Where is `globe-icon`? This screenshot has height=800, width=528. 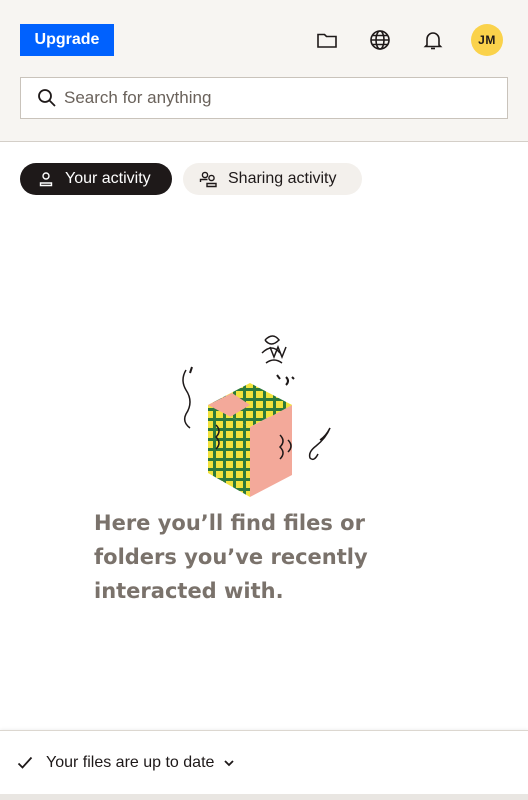 globe-icon is located at coordinates (380, 40).